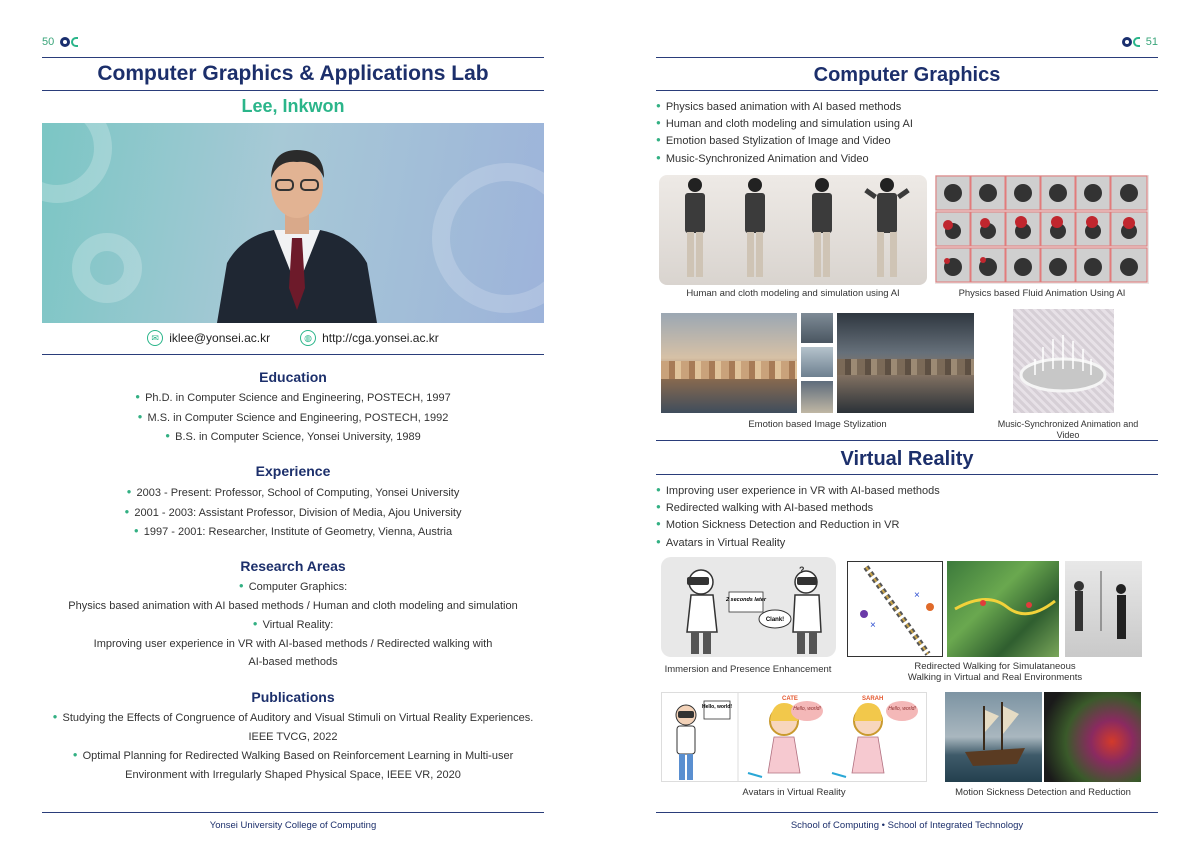 This screenshot has height=848, width=1200. Describe the element at coordinates (297, 236) in the screenshot. I see `professor-figure` at that location.